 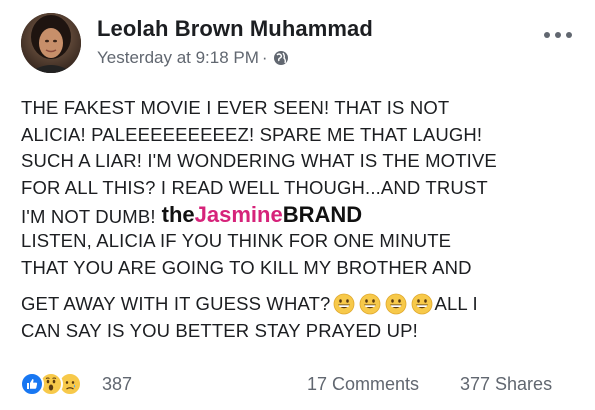 I want to click on post-footer: 387 17 Comments 377 Shares, so click(x=300, y=385).